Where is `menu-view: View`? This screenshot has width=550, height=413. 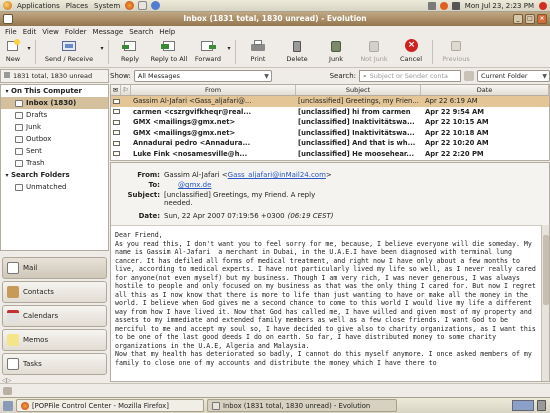
menu-view: View is located at coordinates (50, 32).